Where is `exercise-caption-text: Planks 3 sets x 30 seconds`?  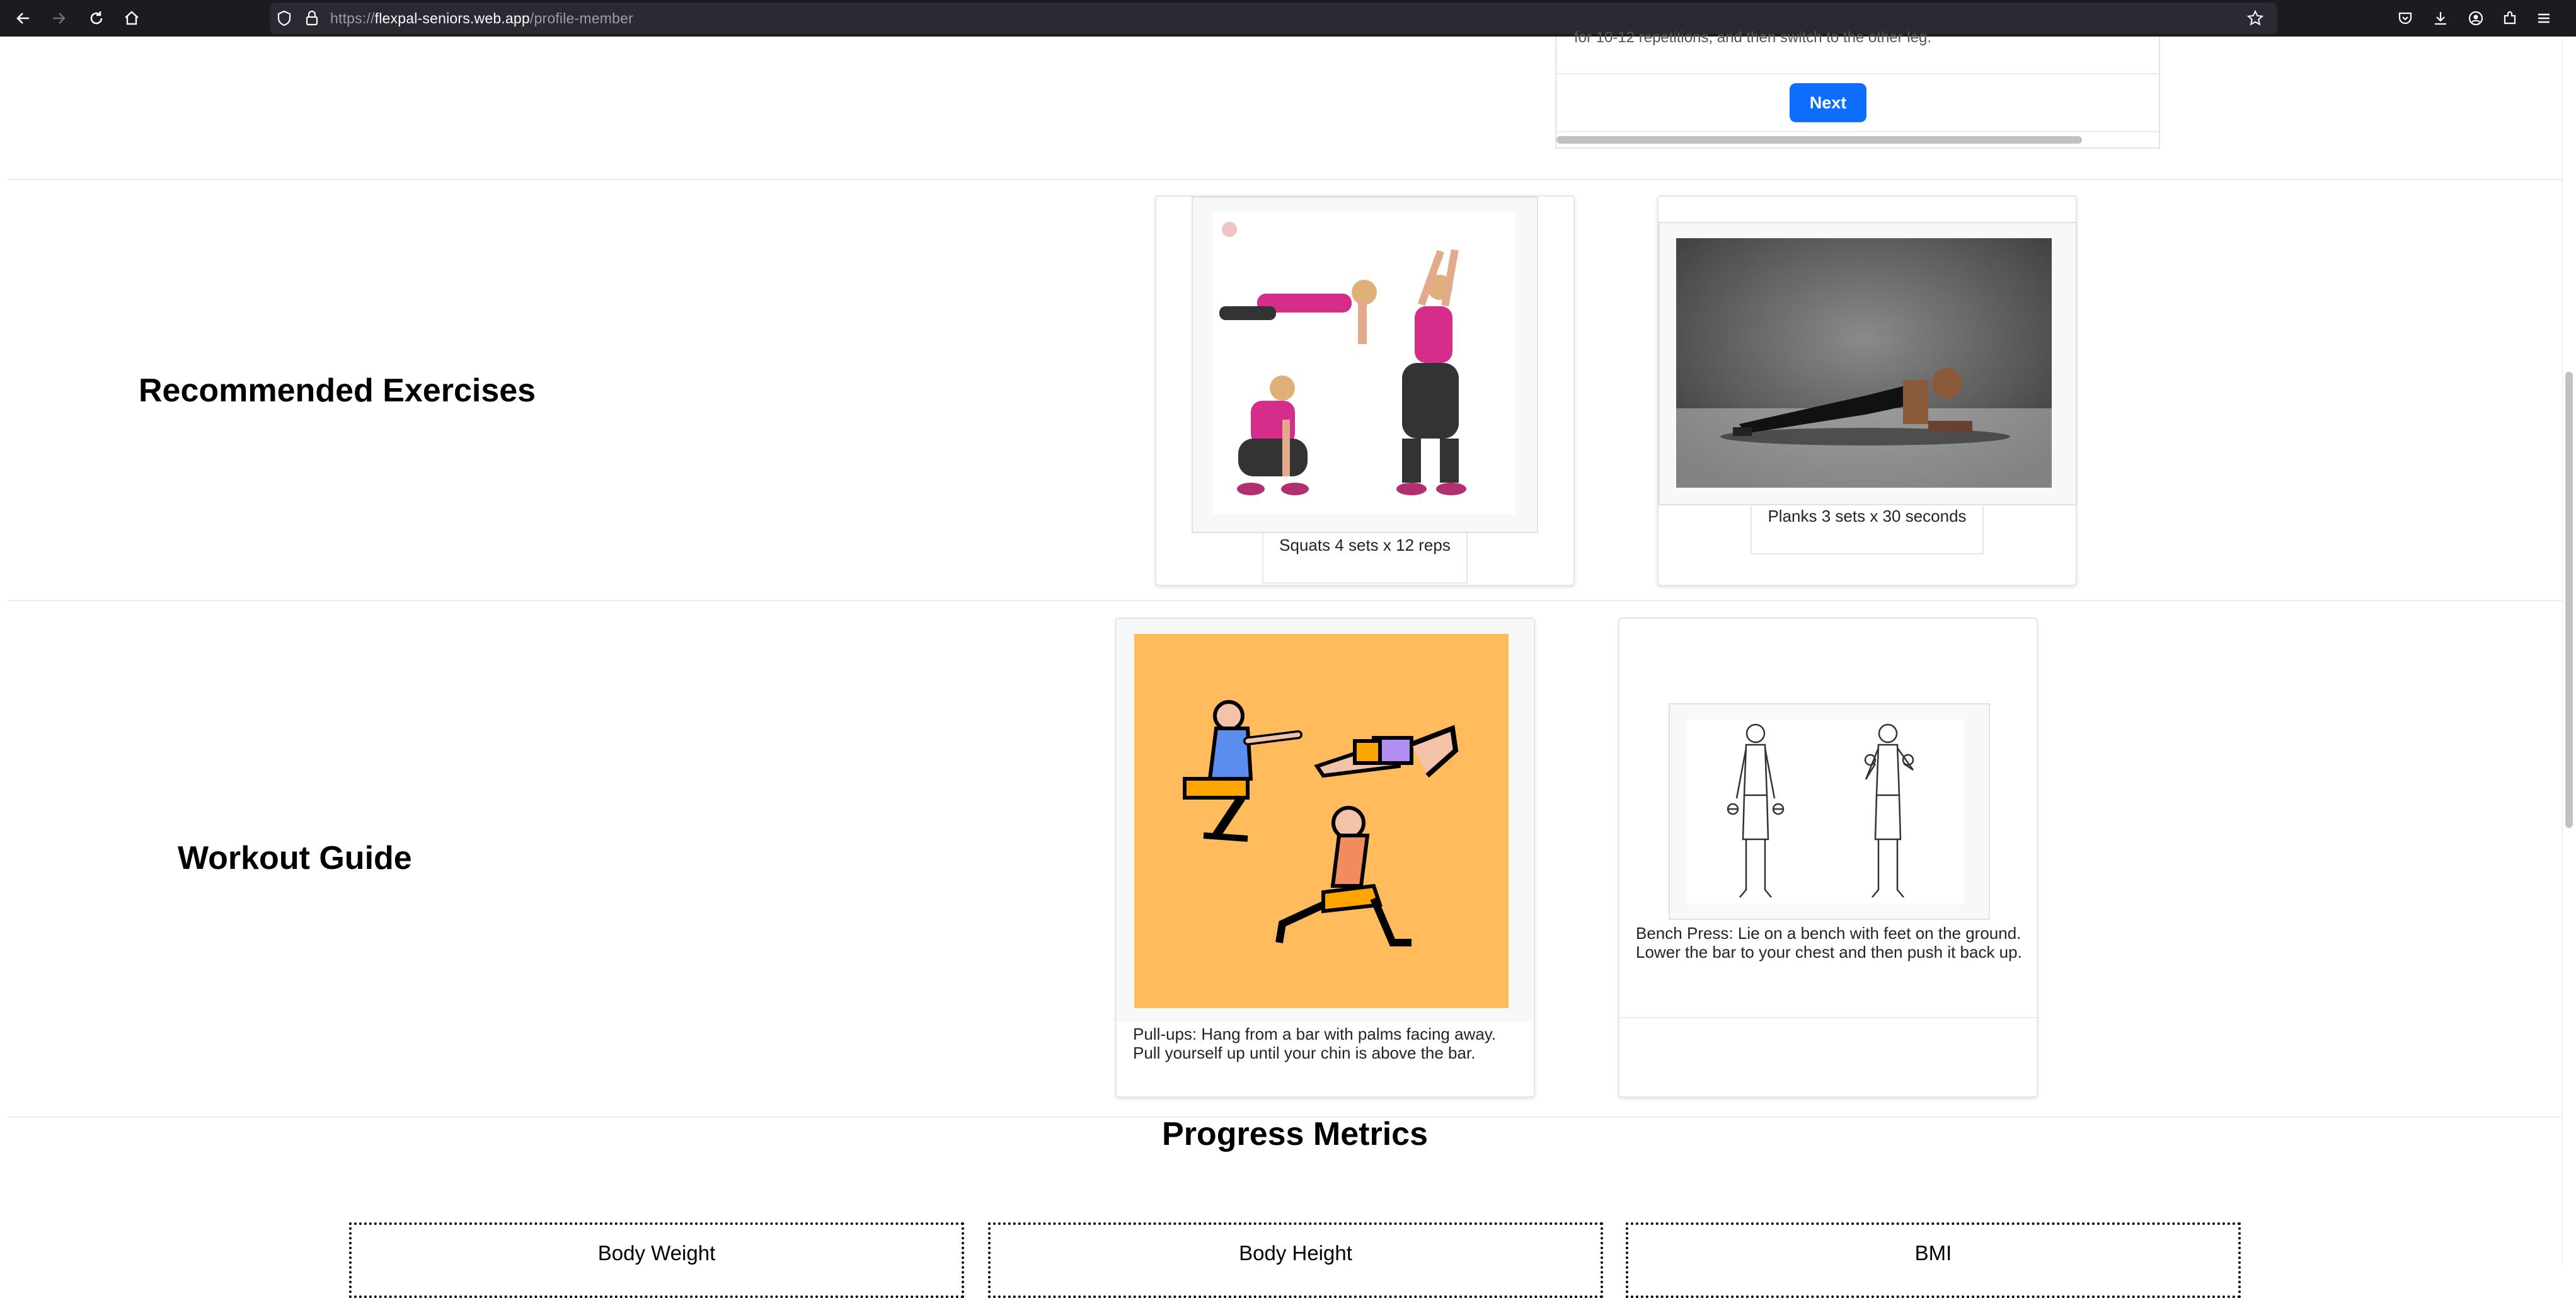
exercise-caption-text: Planks 3 sets x 30 seconds is located at coordinates (1867, 516).